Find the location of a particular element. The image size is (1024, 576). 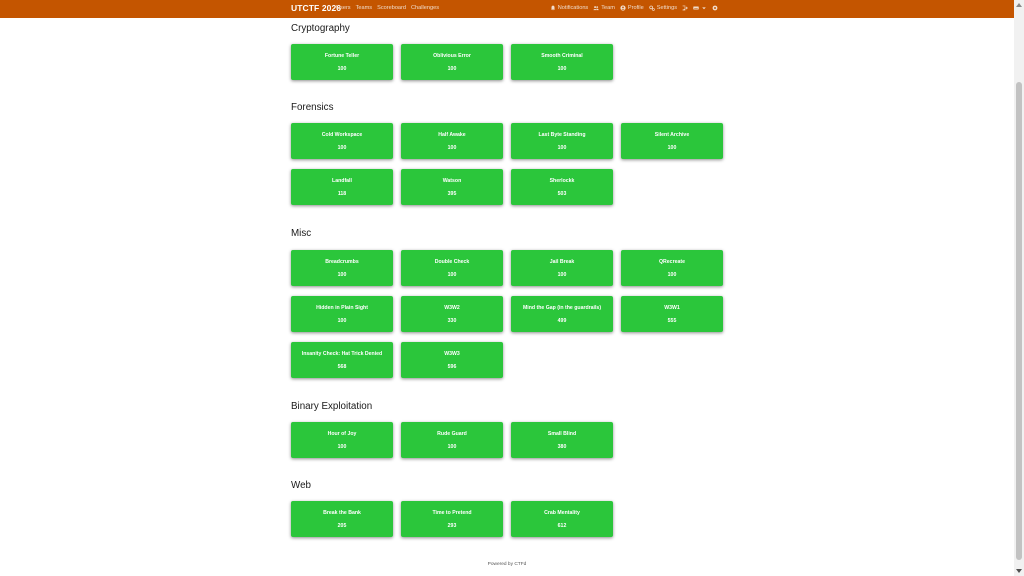

nav-link-challenges: Challenges is located at coordinates (425, 8).